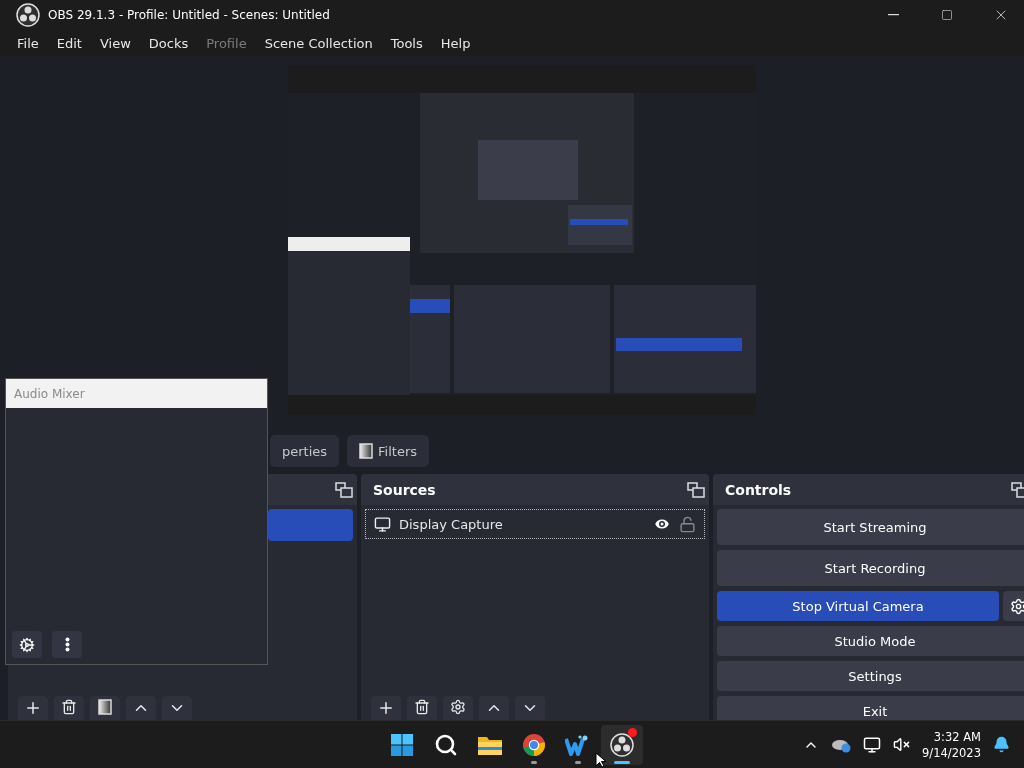 The height and width of the screenshot is (768, 1024). Describe the element at coordinates (870, 676) in the screenshot. I see `control-button: Settings` at that location.